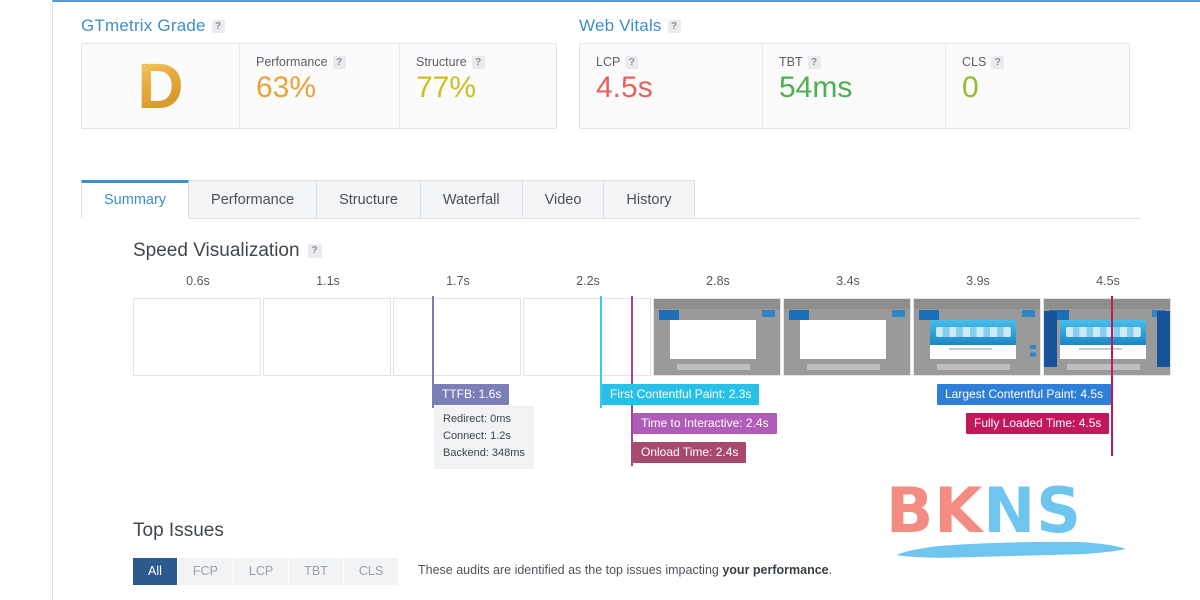  Describe the element at coordinates (608, 62) in the screenshot. I see `lcp-label: LCP` at that location.